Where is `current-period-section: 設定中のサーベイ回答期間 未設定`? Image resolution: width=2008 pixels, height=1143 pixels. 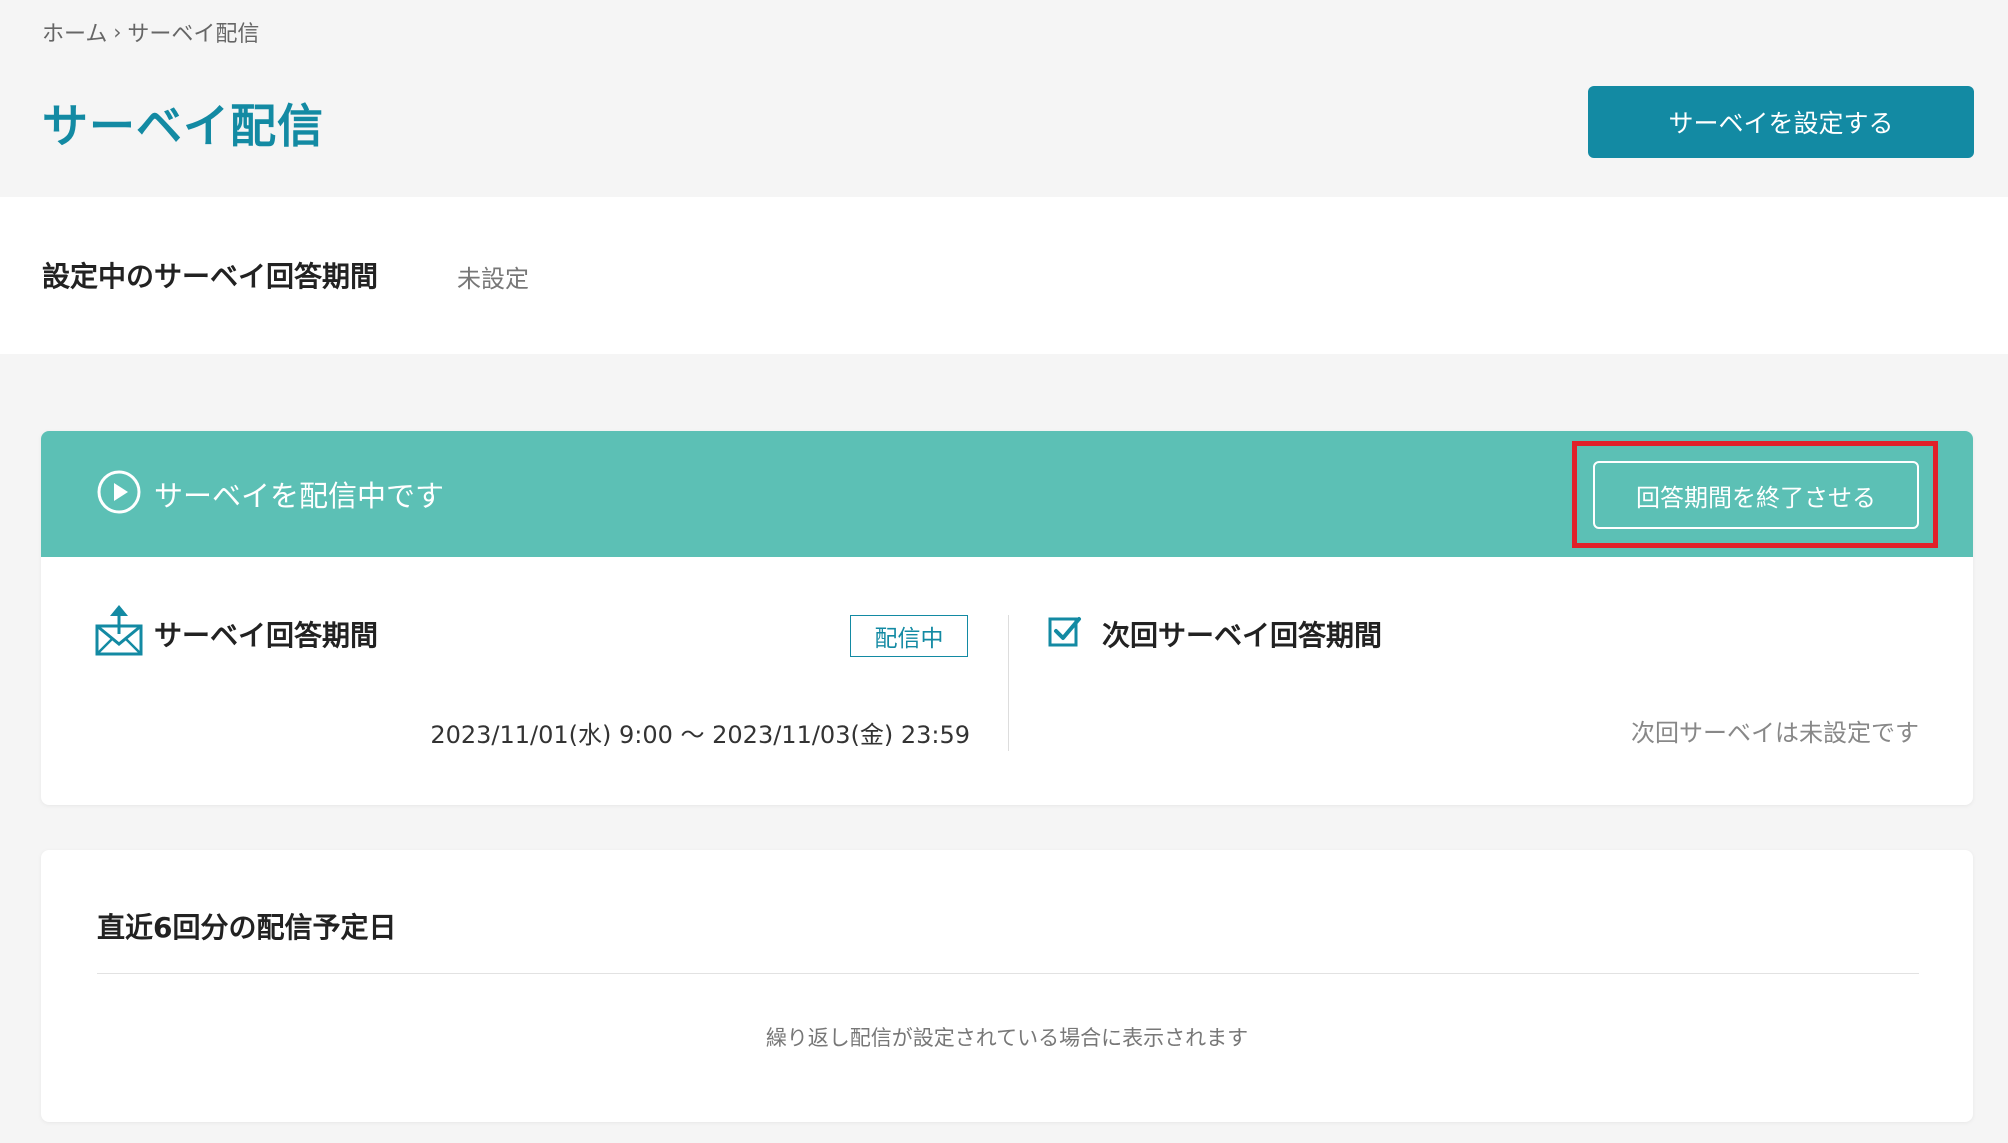 current-period-section: 設定中のサーベイ回答期間 未設定 is located at coordinates (1004, 275).